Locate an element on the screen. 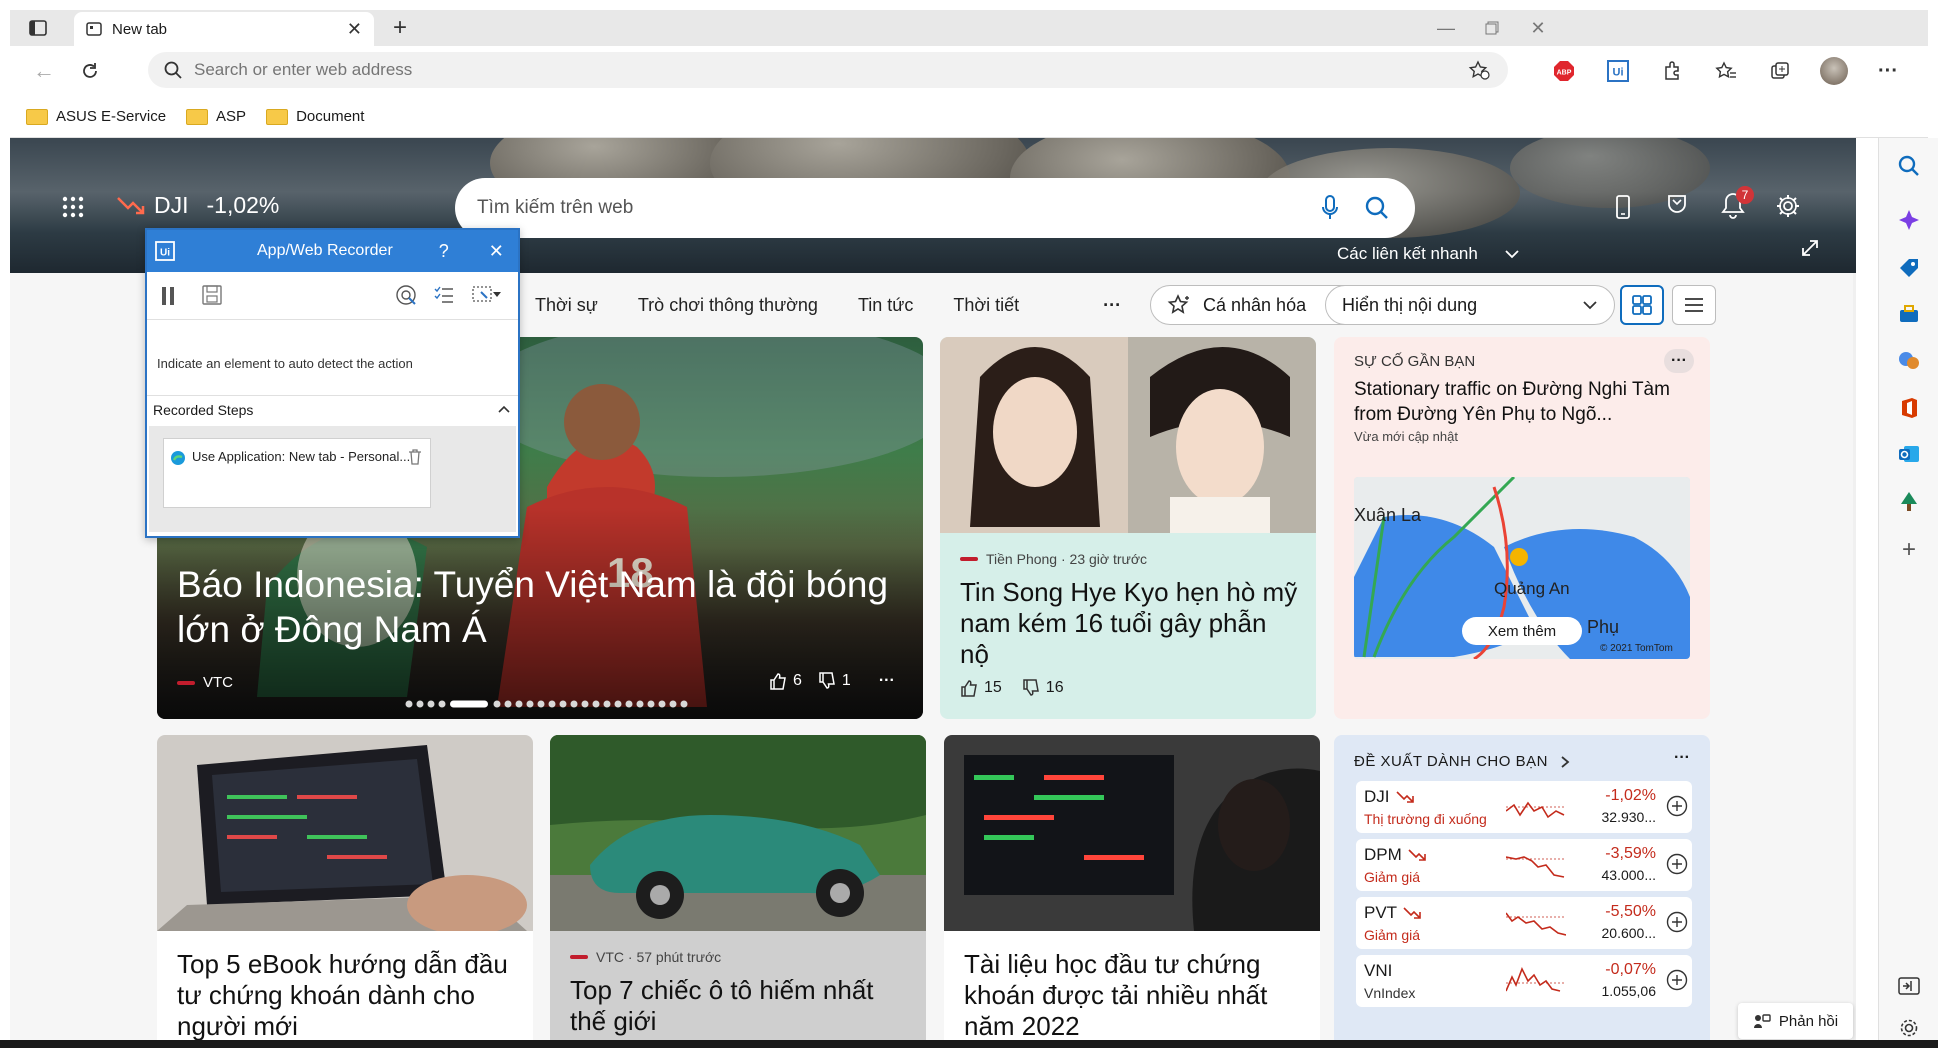 Image resolution: width=1938 pixels, height=1048 pixels. expand-icon is located at coordinates (1810, 248).